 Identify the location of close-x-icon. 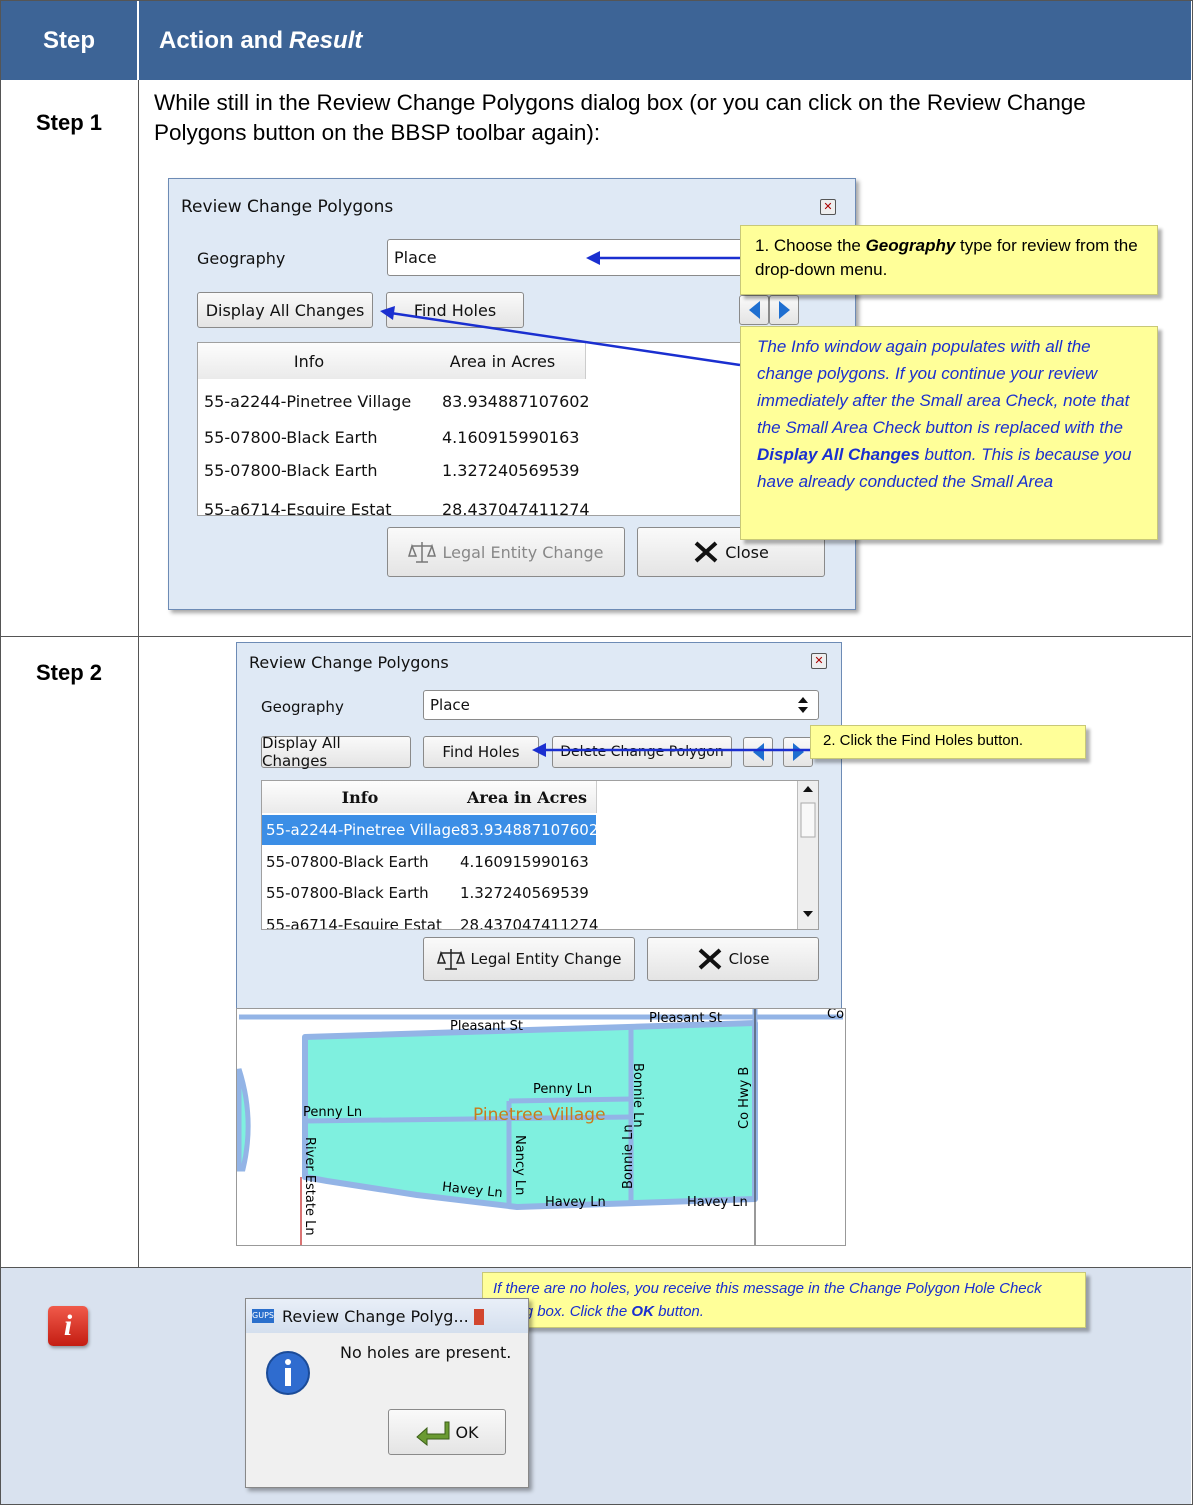
(709, 959).